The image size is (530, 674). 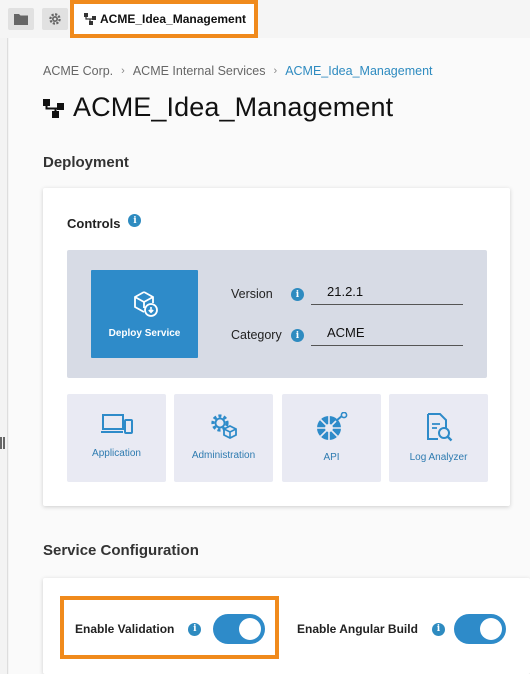 I want to click on admin-gear-icon, so click(x=223, y=427).